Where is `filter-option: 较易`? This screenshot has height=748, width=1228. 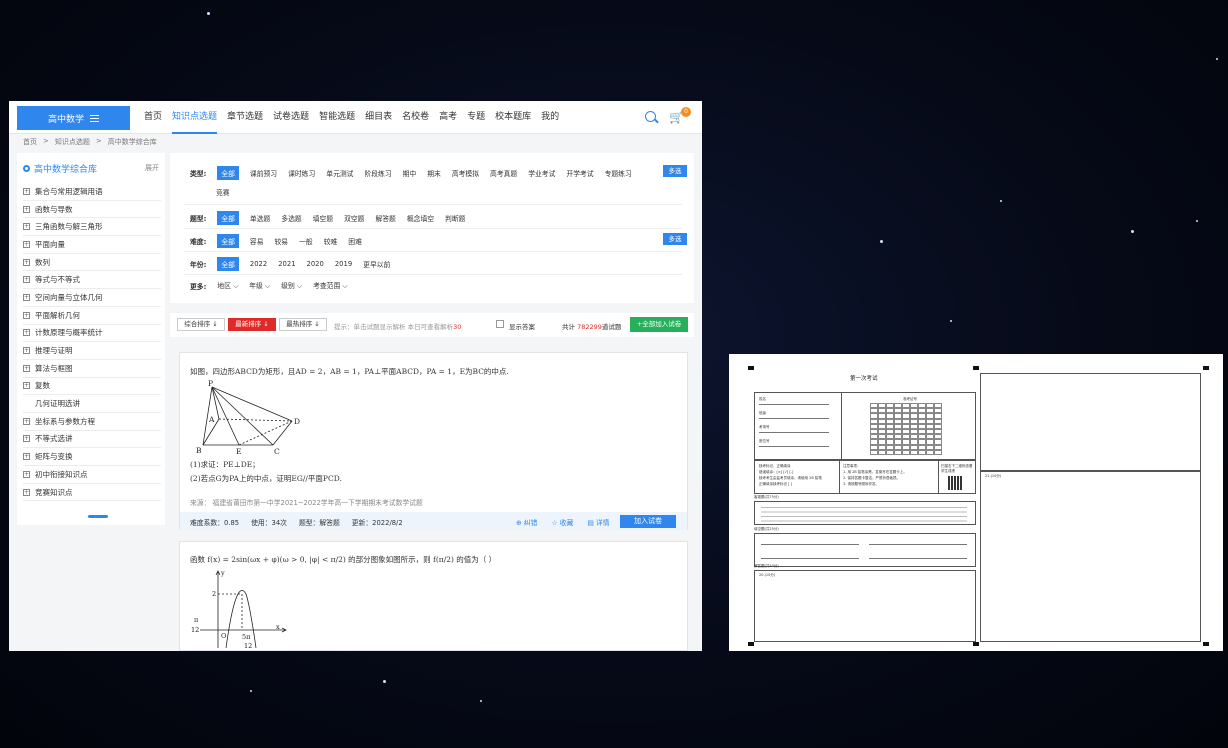 filter-option: 较易 is located at coordinates (282, 241).